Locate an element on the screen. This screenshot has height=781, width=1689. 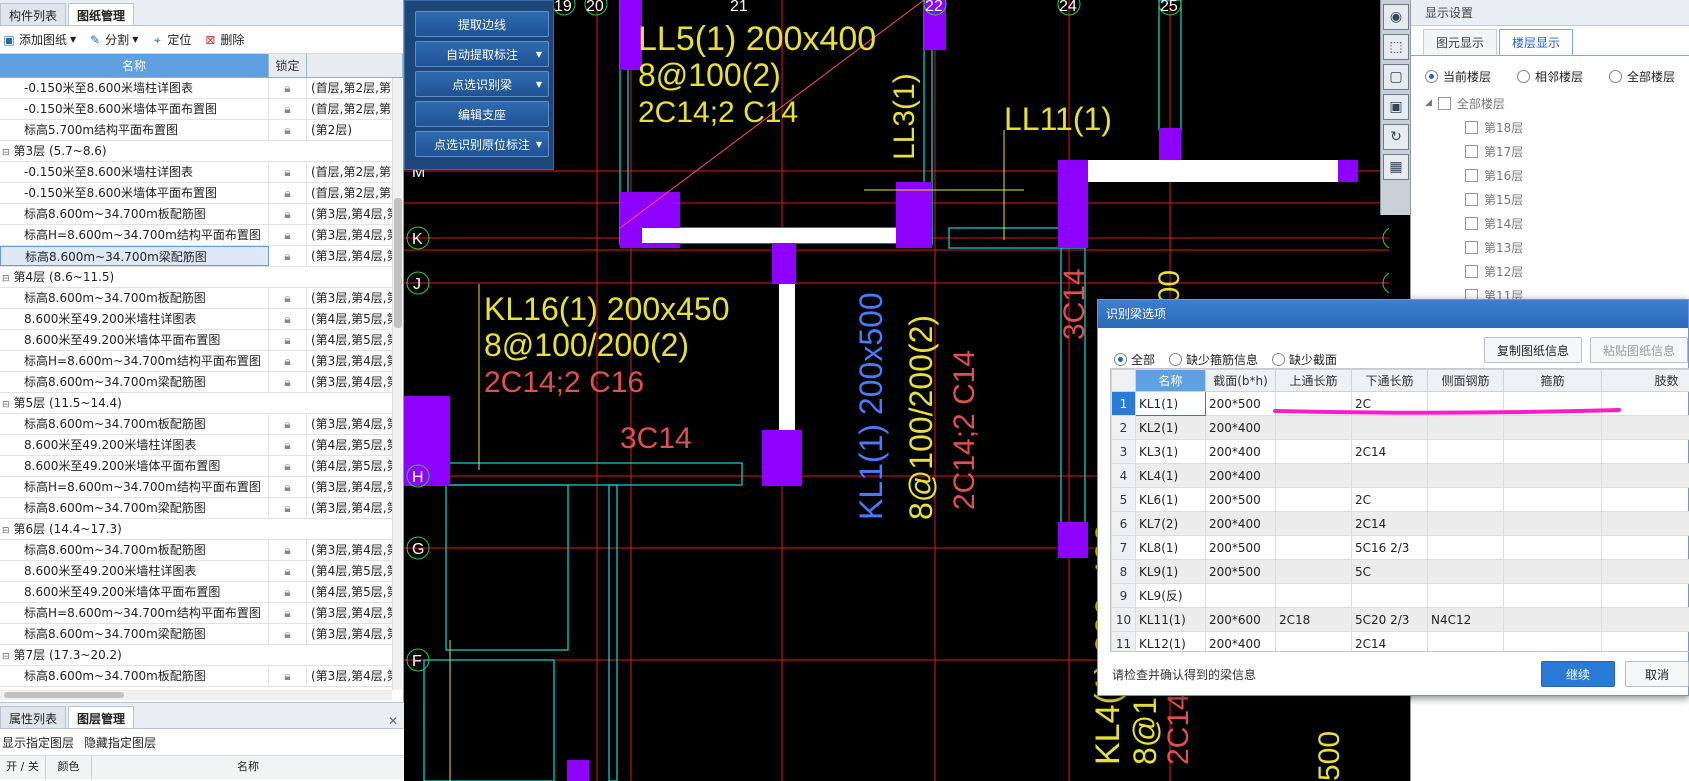
cube-view-icon: ▣ is located at coordinates (1396, 107).